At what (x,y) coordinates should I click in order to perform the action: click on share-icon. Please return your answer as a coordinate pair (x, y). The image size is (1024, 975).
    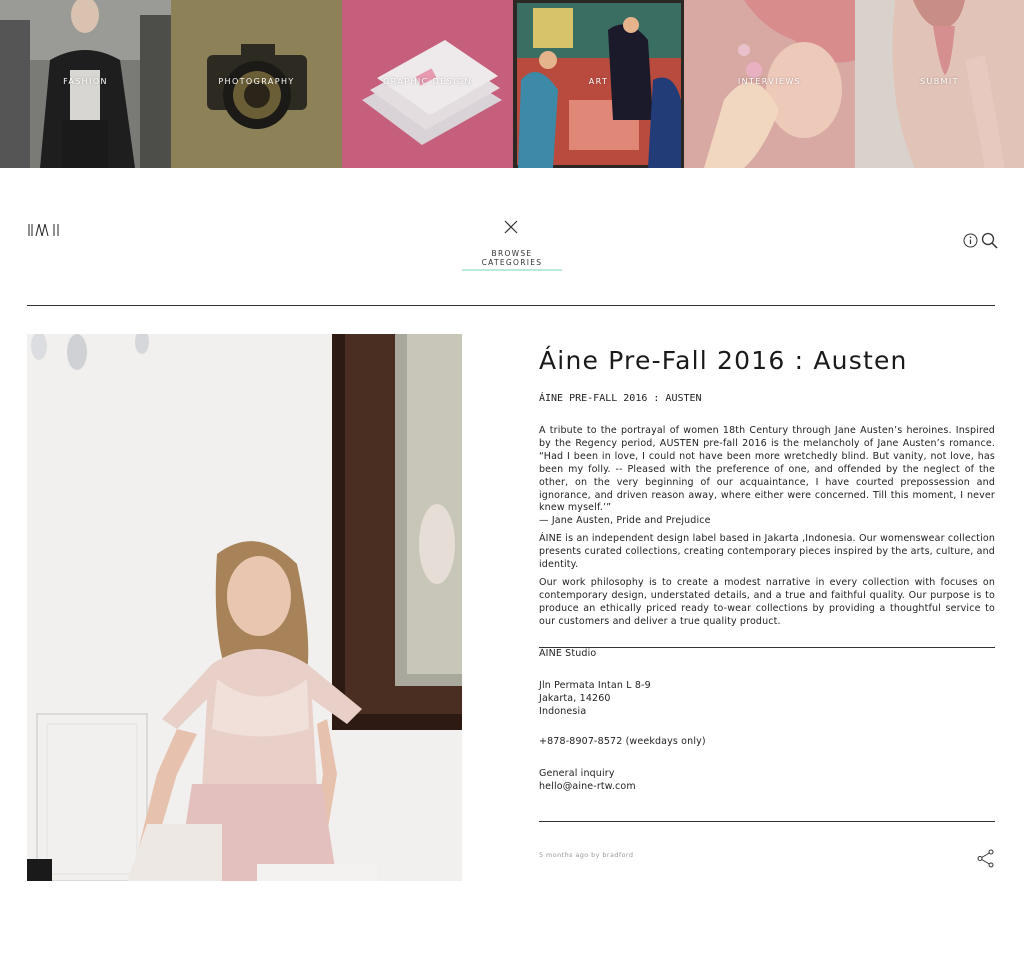
    Looking at the image, I should click on (985, 858).